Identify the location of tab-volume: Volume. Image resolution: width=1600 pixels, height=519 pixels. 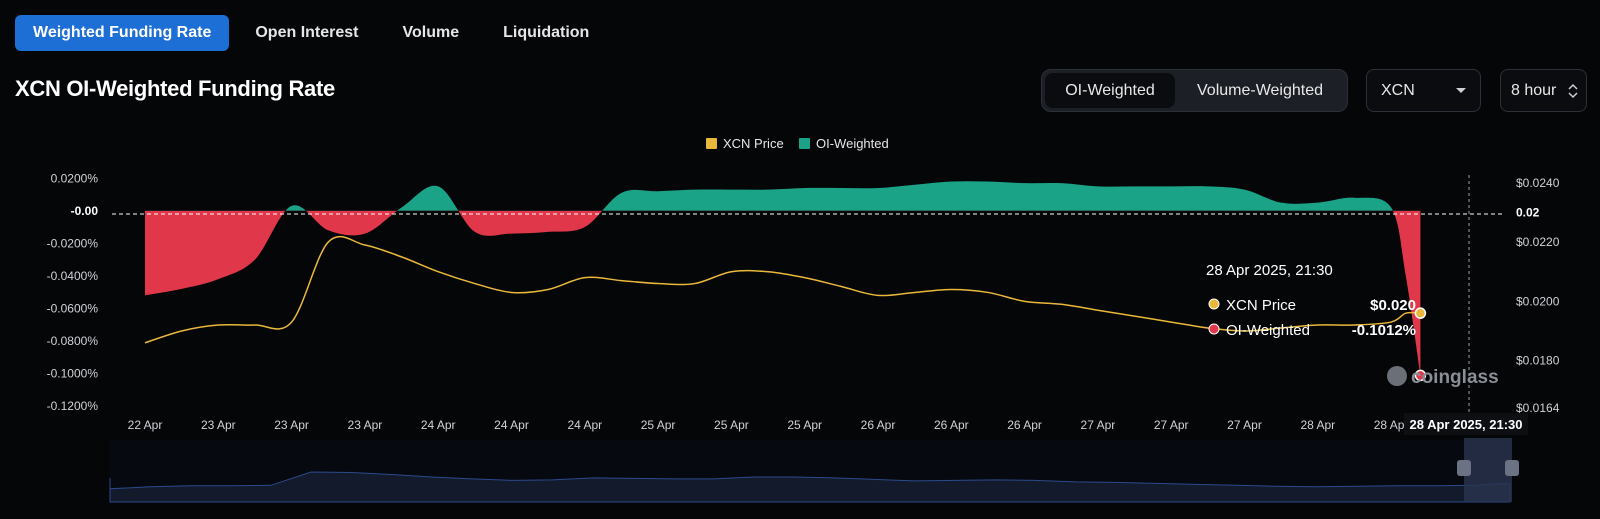
(431, 33).